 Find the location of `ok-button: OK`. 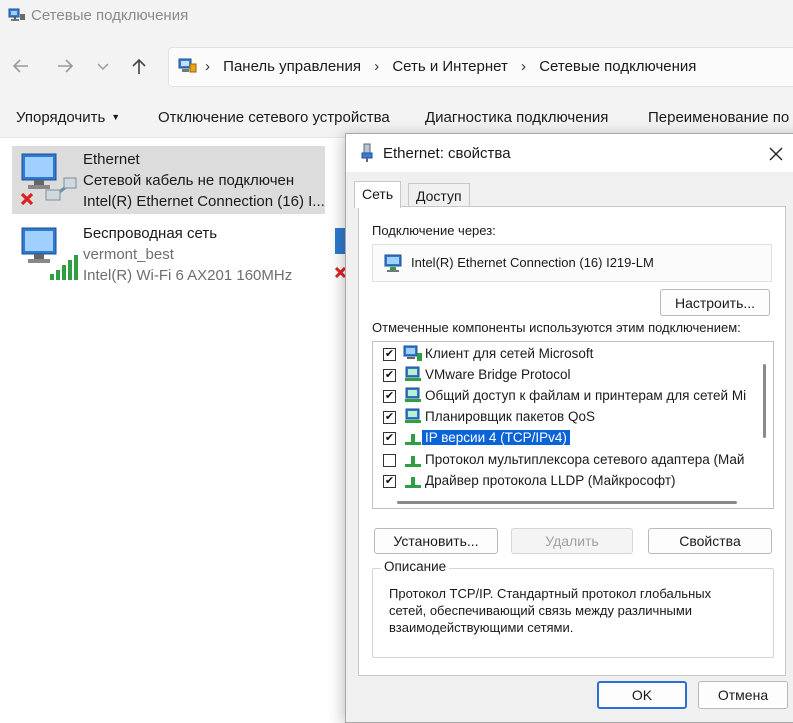

ok-button: OK is located at coordinates (642, 695).